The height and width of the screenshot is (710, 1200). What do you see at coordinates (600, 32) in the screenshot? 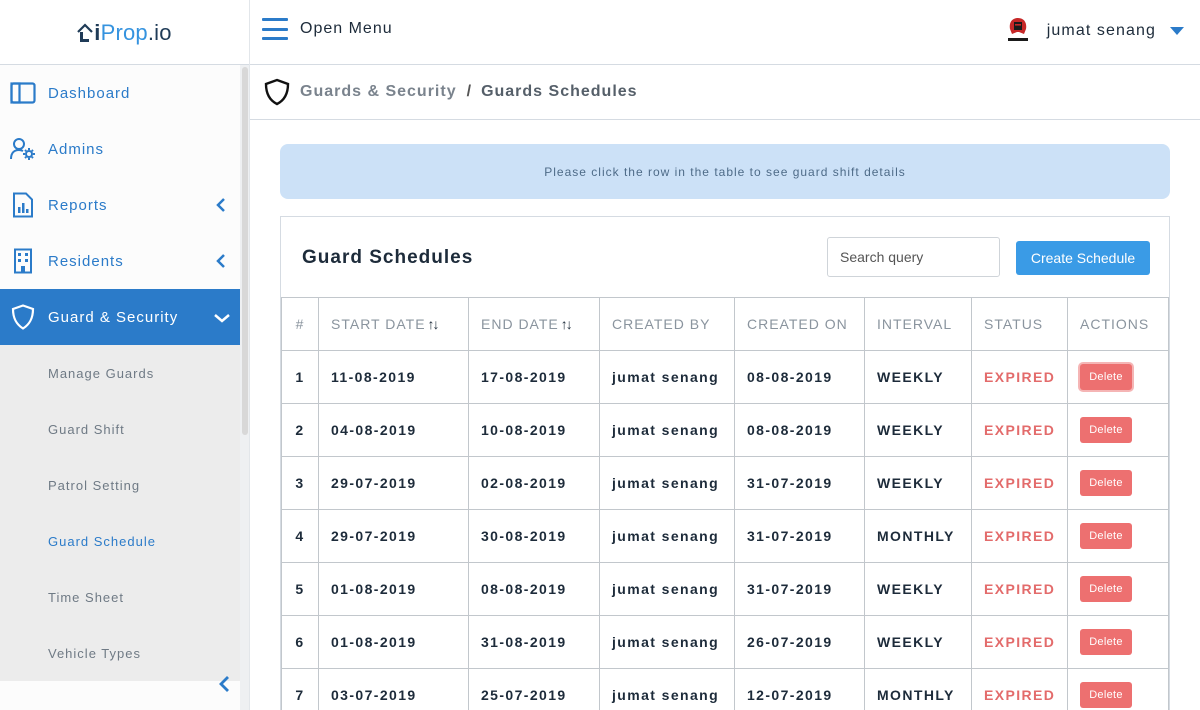
I see `top-bar: i Prop .io Open Menu jumat senang` at bounding box center [600, 32].